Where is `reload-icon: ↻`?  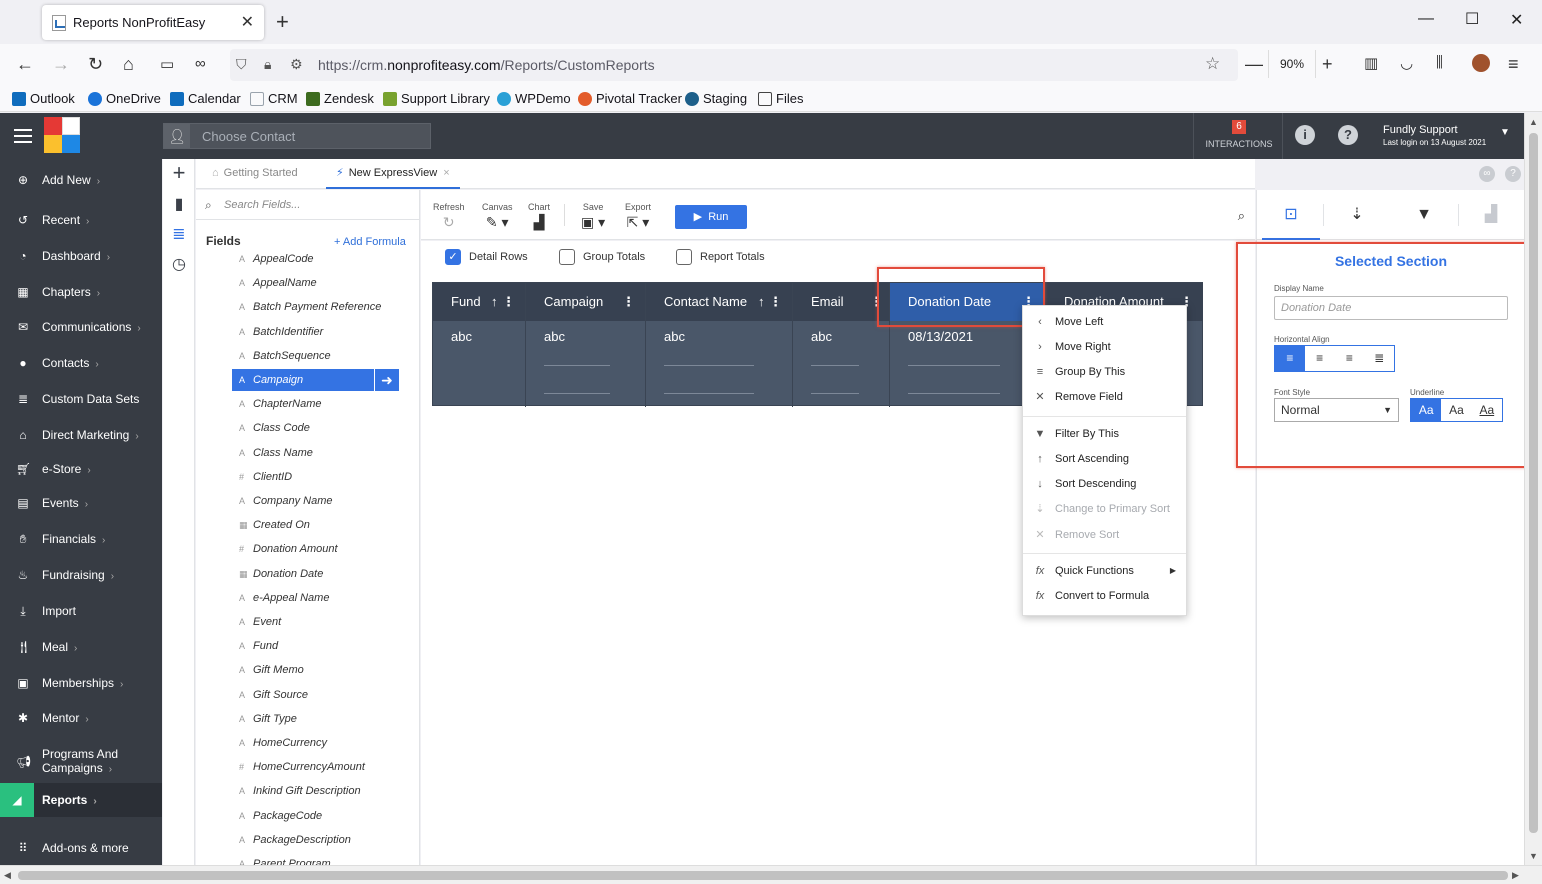
reload-icon: ↻ is located at coordinates (95, 64).